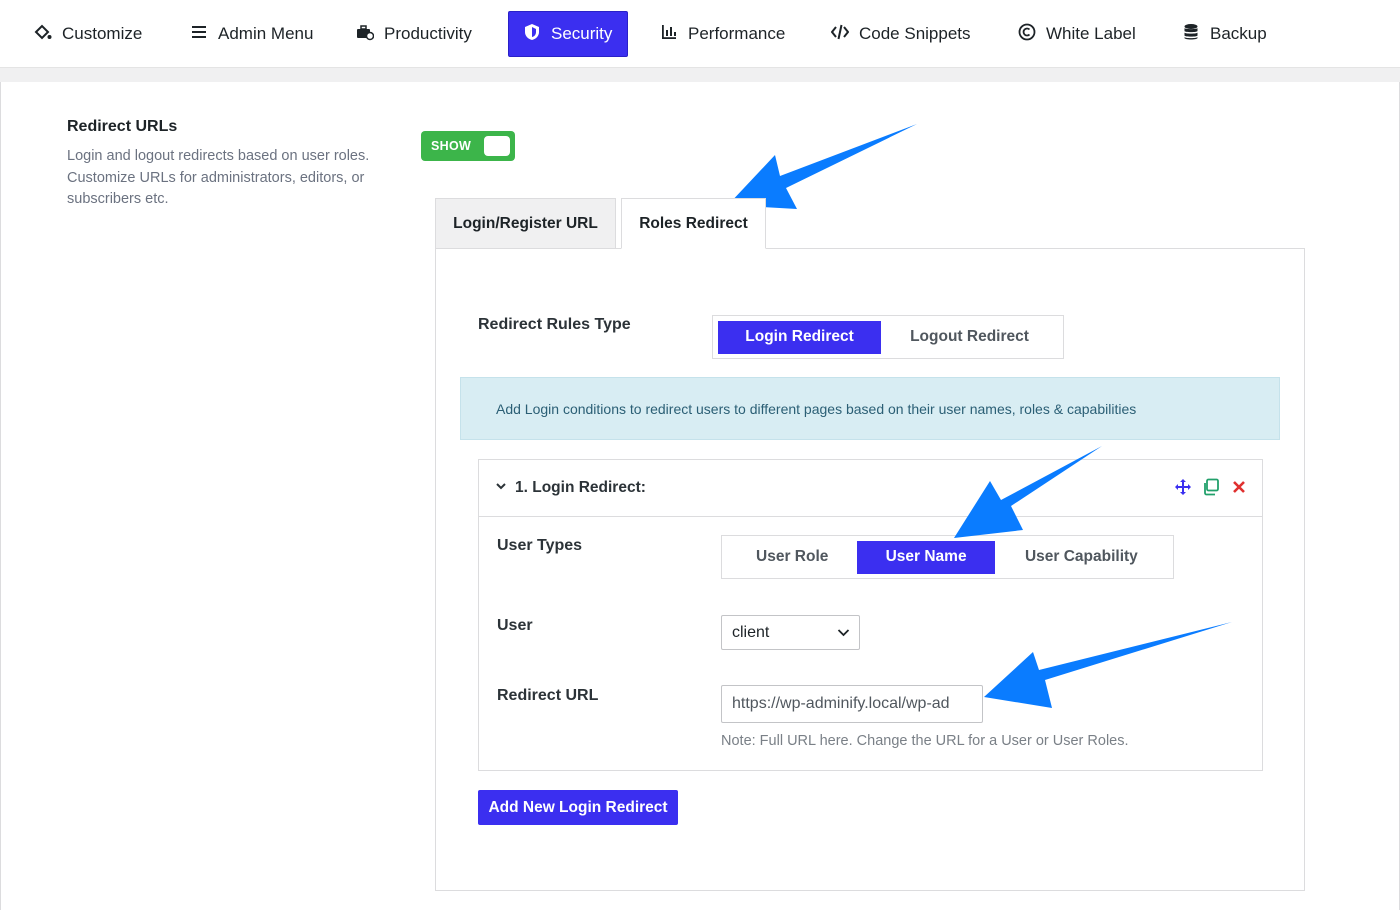  I want to click on nav-productivity: Productivity, so click(414, 34).